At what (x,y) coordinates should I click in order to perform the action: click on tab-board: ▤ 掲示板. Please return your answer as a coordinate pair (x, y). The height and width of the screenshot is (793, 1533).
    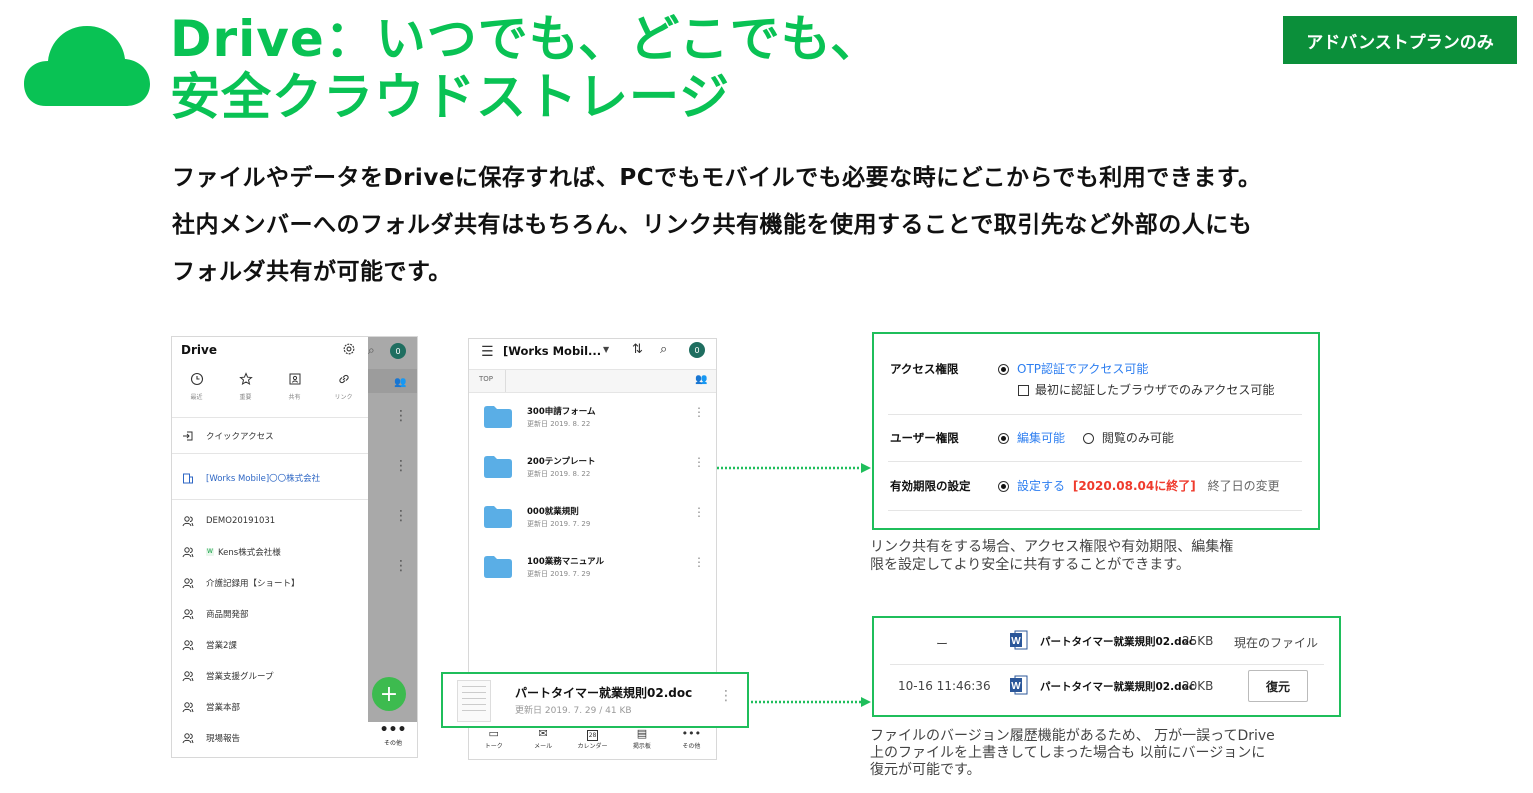
    Looking at the image, I should click on (641, 741).